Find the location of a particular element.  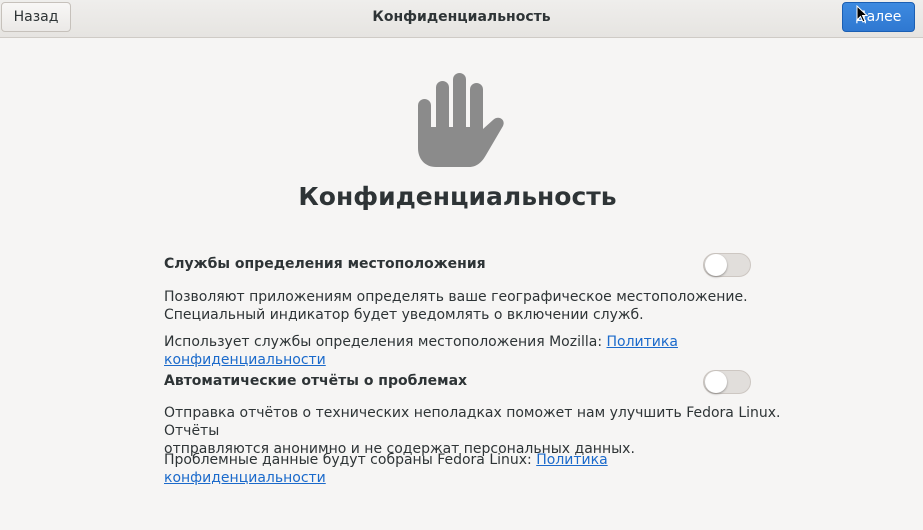

window-title: Конфиденциальность is located at coordinates (461, 17).